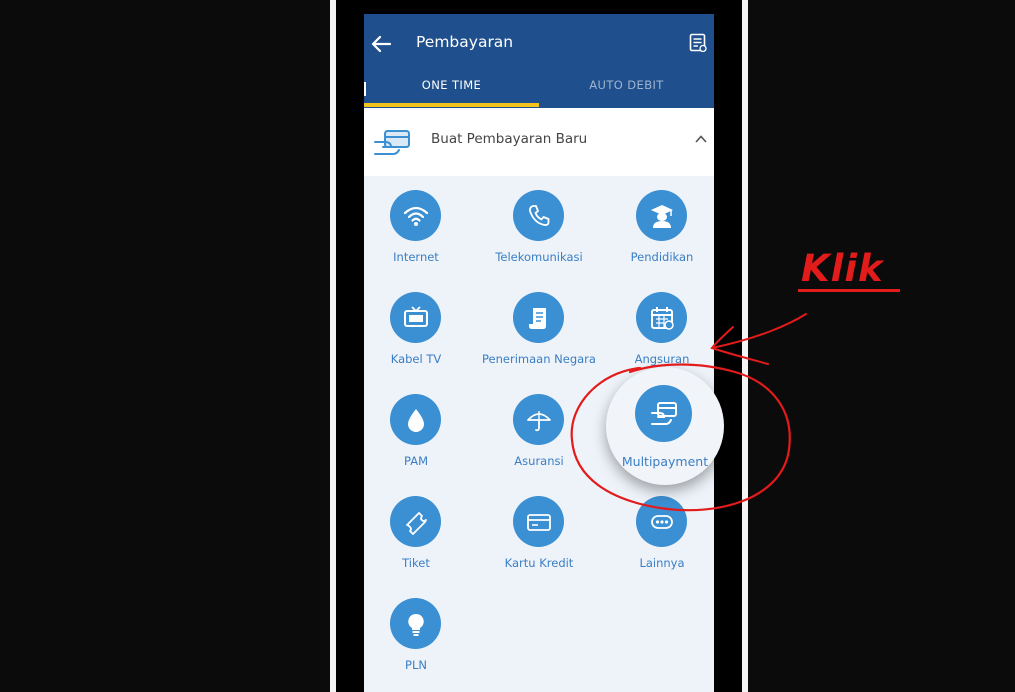 The image size is (1015, 692). I want to click on category-multipayment: Multipayment, so click(665, 426).